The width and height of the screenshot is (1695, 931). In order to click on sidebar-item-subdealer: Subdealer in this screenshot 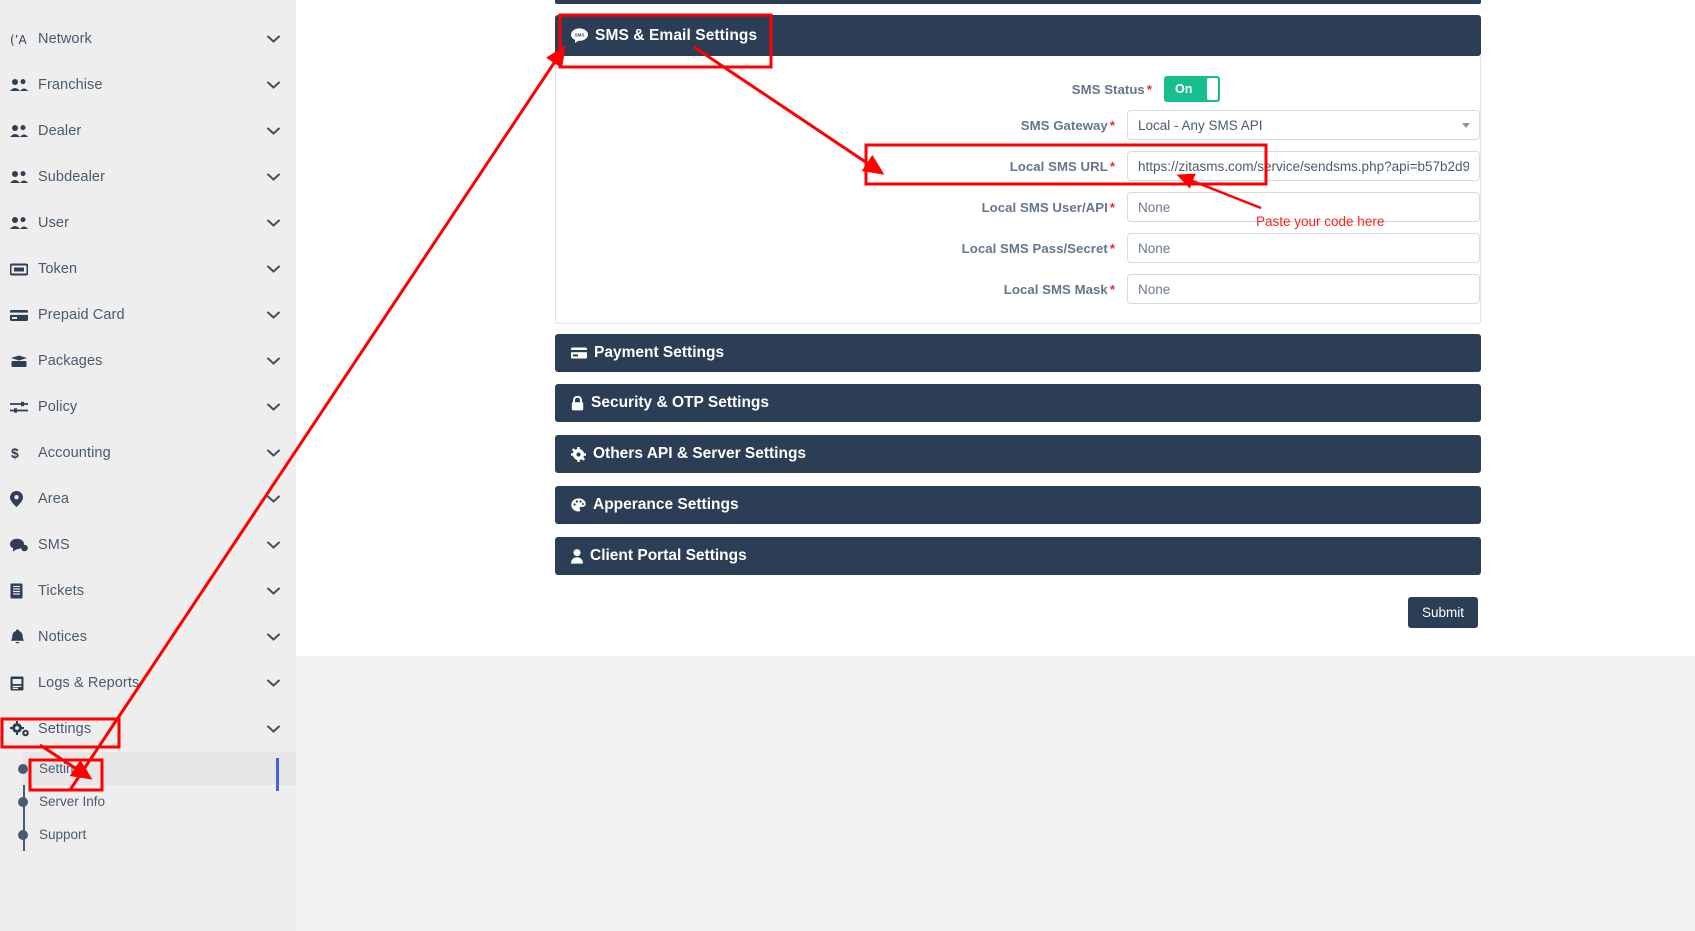, I will do `click(148, 177)`.